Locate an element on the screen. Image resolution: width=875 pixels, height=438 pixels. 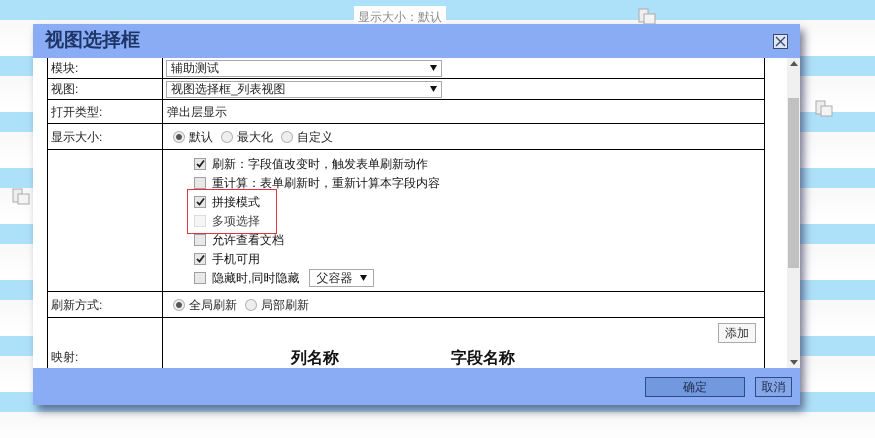
column-header: 字段名称 is located at coordinates (483, 358).